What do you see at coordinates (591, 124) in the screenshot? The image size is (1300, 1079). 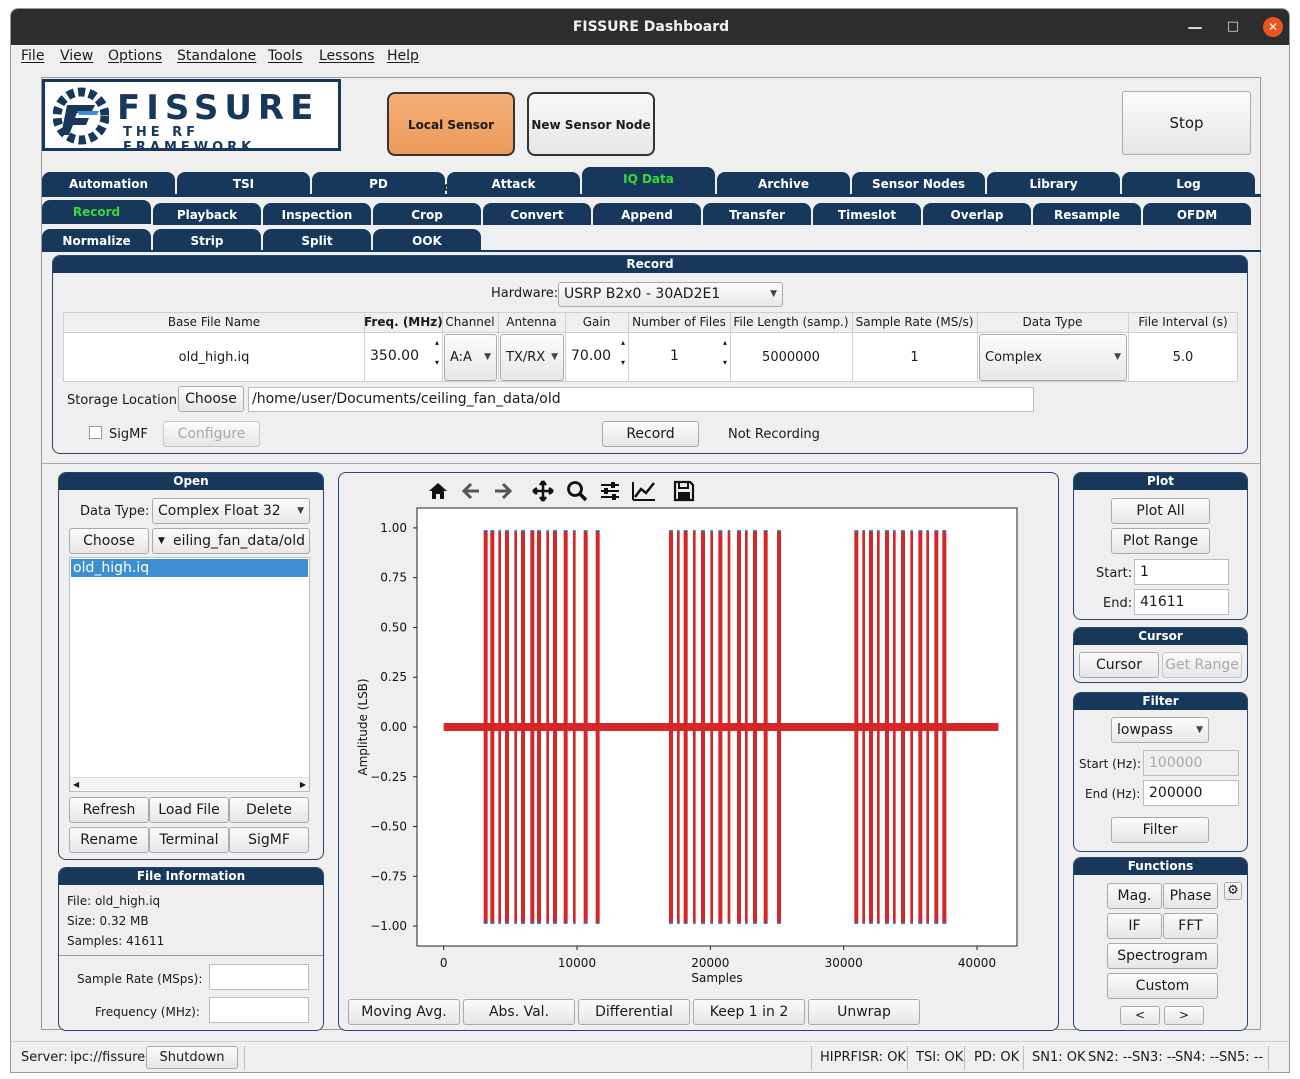 I see `new-sensor-node-button: New Sensor Node` at bounding box center [591, 124].